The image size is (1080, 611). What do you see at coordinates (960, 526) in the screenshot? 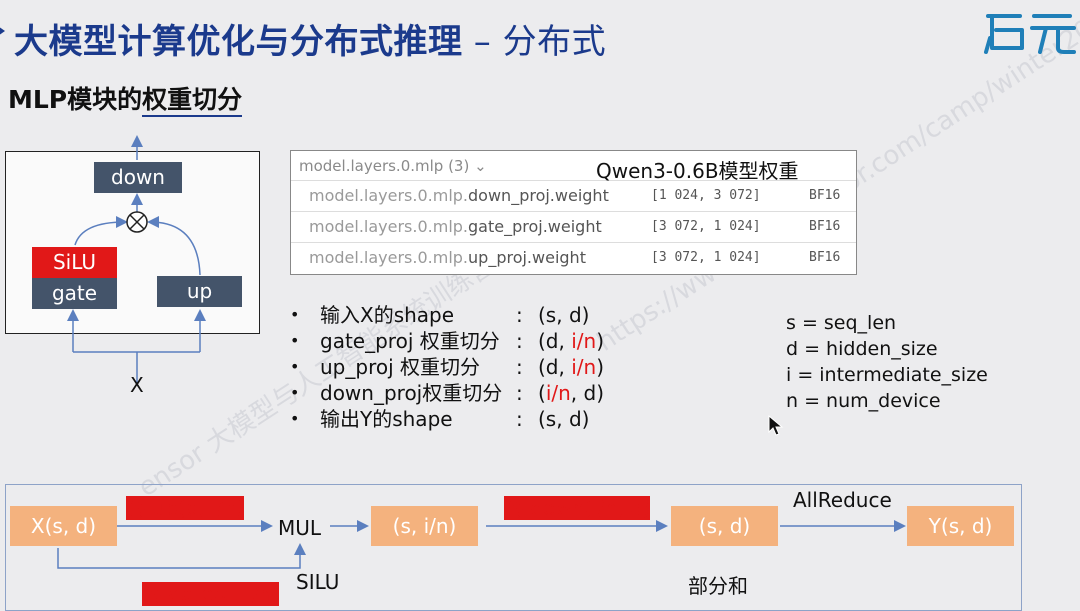
I see `flow-output-box: Y(s, d)` at bounding box center [960, 526].